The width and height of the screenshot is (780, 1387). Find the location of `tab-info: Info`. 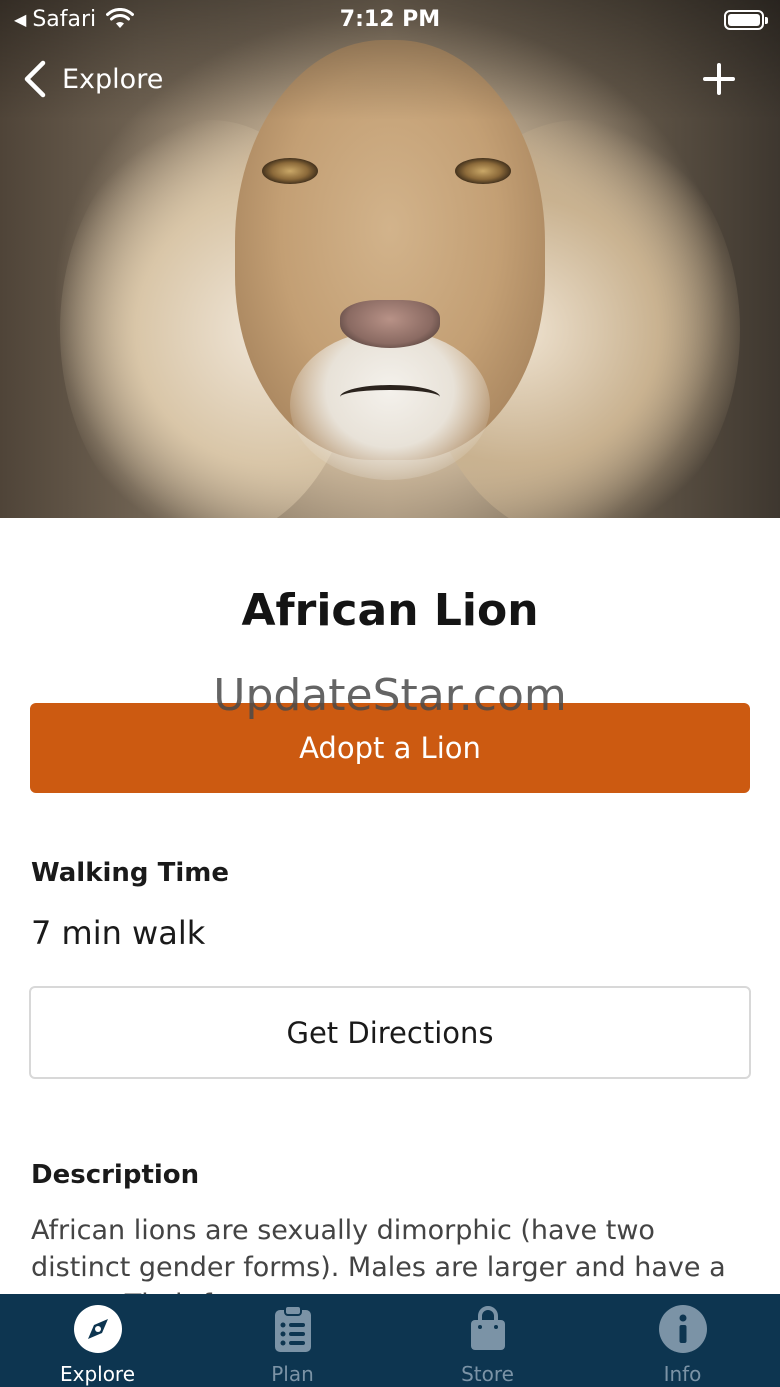

tab-info: Info is located at coordinates (682, 1340).